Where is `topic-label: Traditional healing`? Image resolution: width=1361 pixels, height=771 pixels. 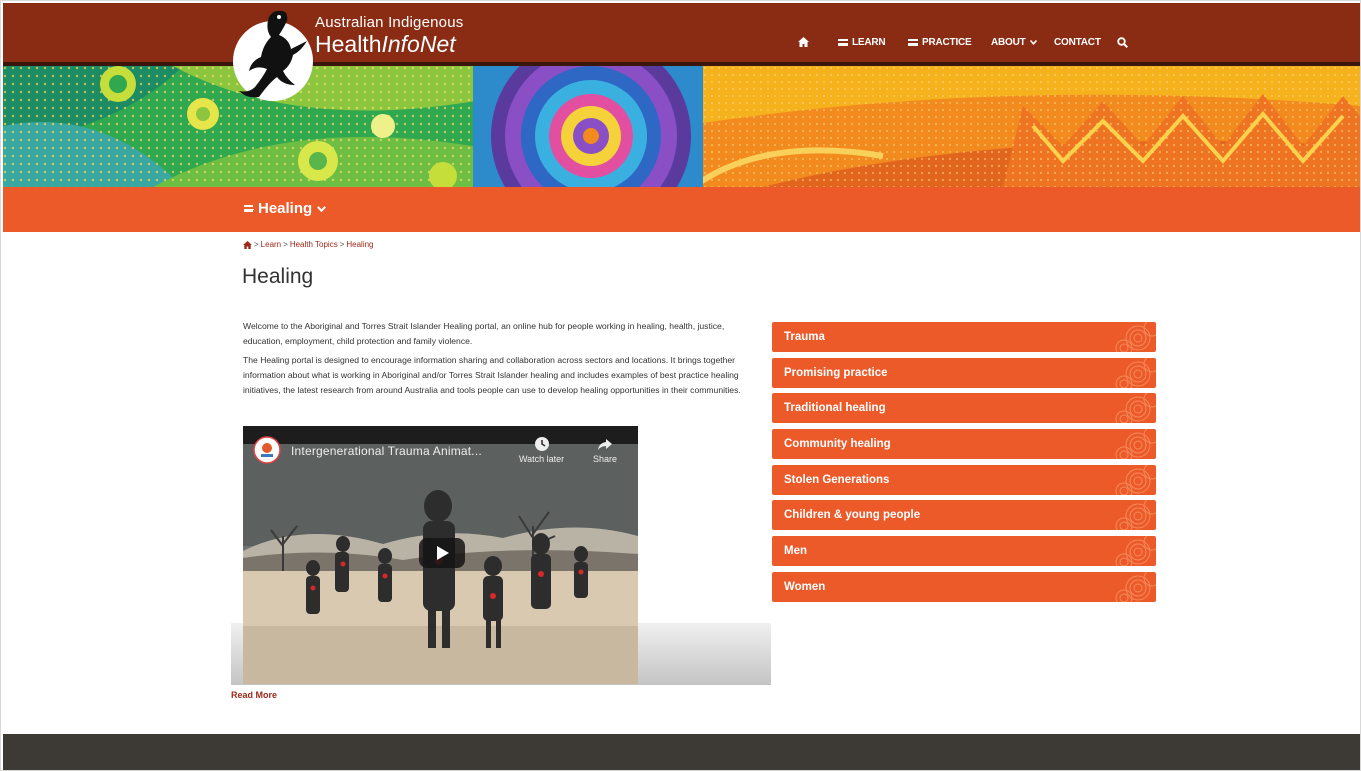
topic-label: Traditional healing is located at coordinates (835, 408).